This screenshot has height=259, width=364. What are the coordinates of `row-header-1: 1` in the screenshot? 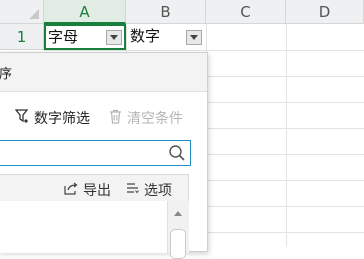 It's located at (22, 37).